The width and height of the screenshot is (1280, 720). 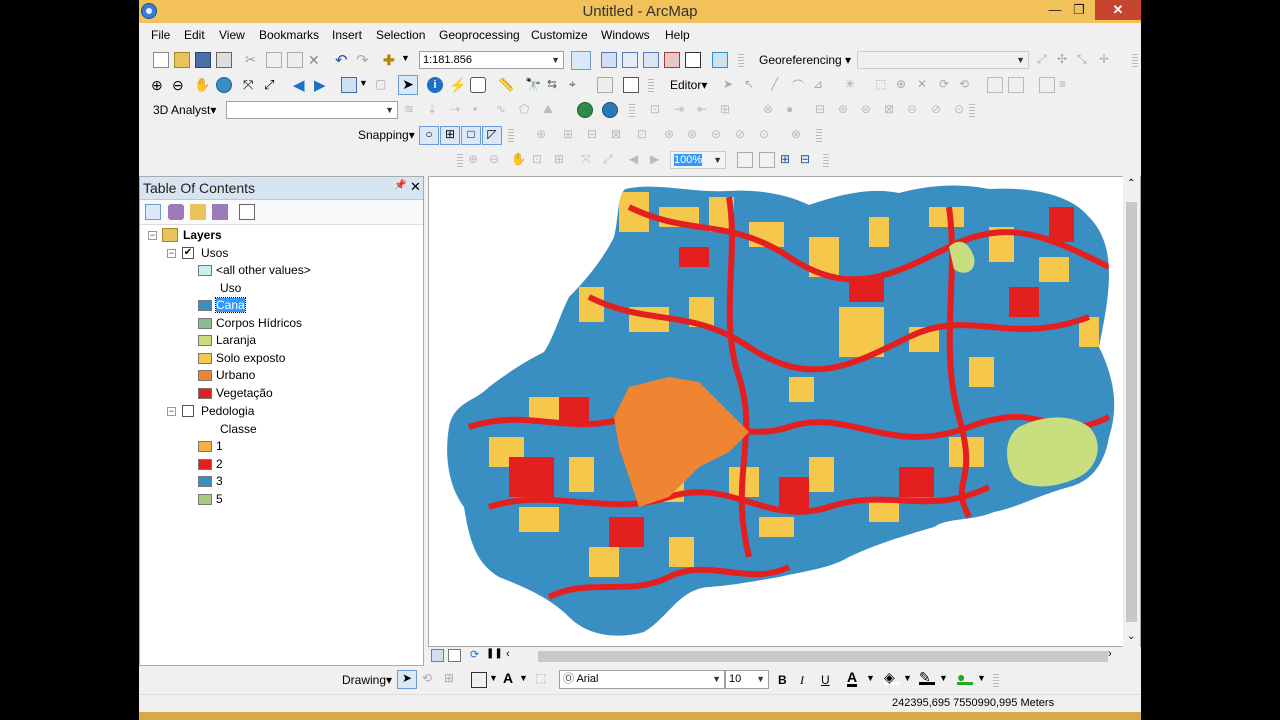 I want to click on redo-icon: ↷, so click(x=364, y=60).